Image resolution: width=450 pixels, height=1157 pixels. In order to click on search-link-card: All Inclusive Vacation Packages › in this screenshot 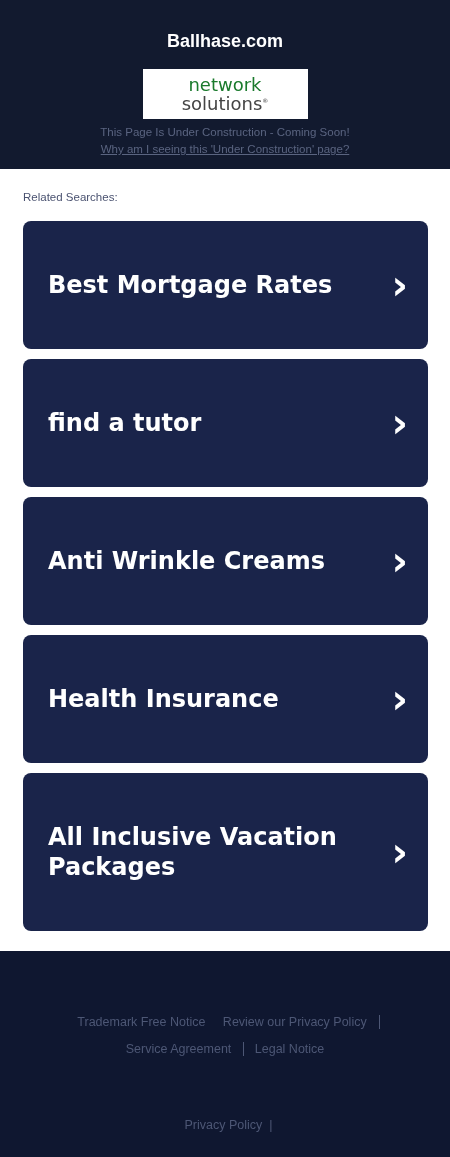, I will do `click(225, 852)`.